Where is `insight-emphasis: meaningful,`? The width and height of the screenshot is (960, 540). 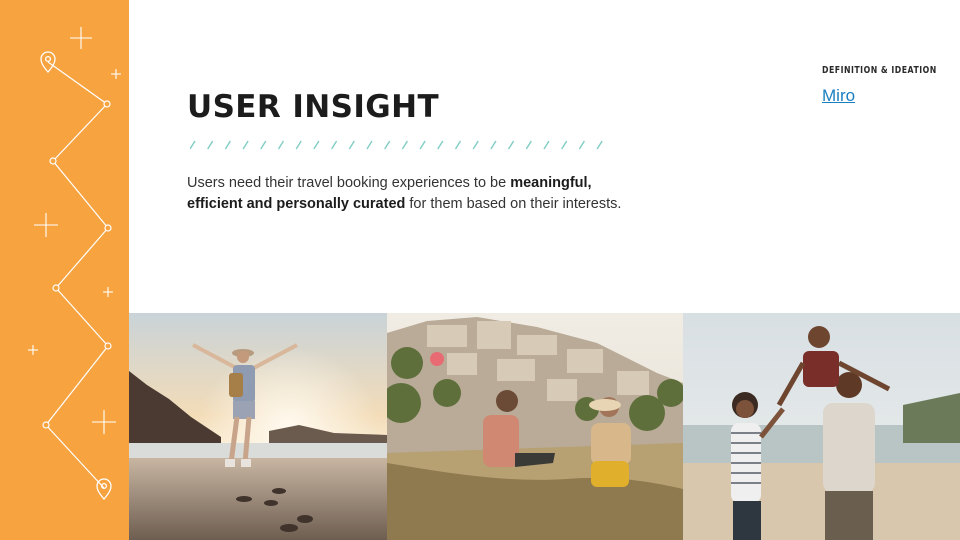
insight-emphasis: meaningful, is located at coordinates (551, 183).